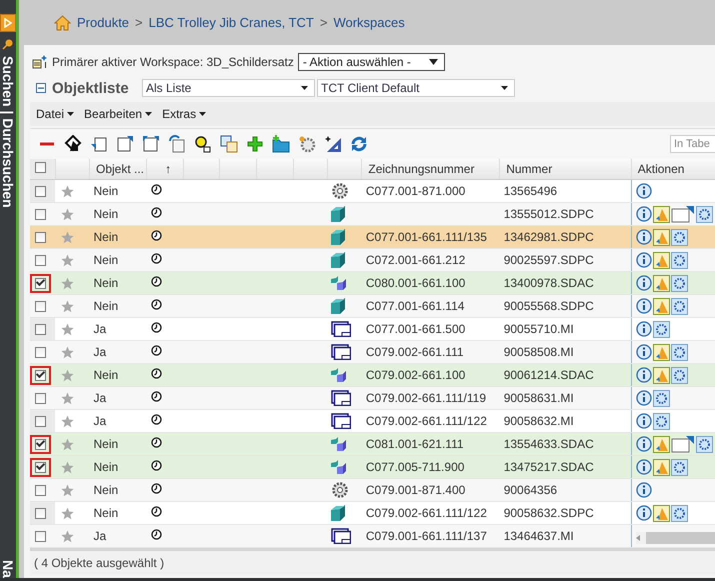 The height and width of the screenshot is (581, 715). What do you see at coordinates (203, 144) in the screenshot?
I see `search-document-icon` at bounding box center [203, 144].